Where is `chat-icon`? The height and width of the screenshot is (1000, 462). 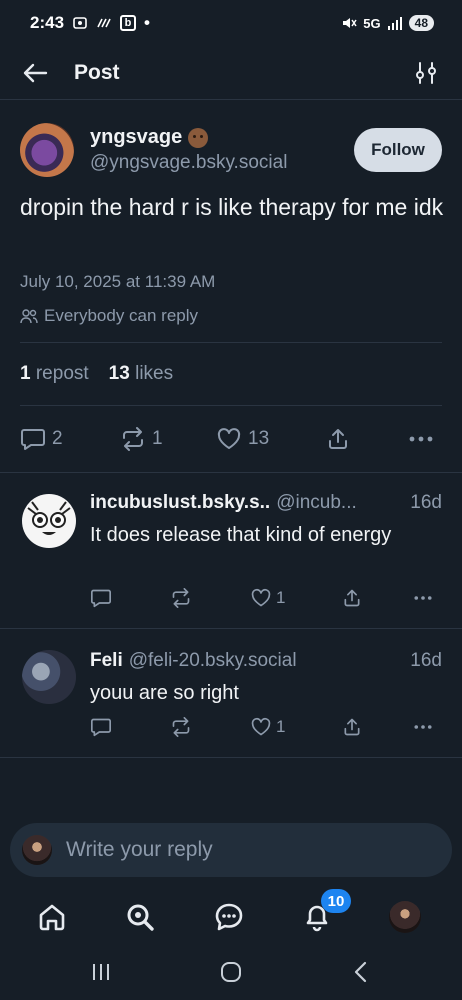 chat-icon is located at coordinates (229, 917).